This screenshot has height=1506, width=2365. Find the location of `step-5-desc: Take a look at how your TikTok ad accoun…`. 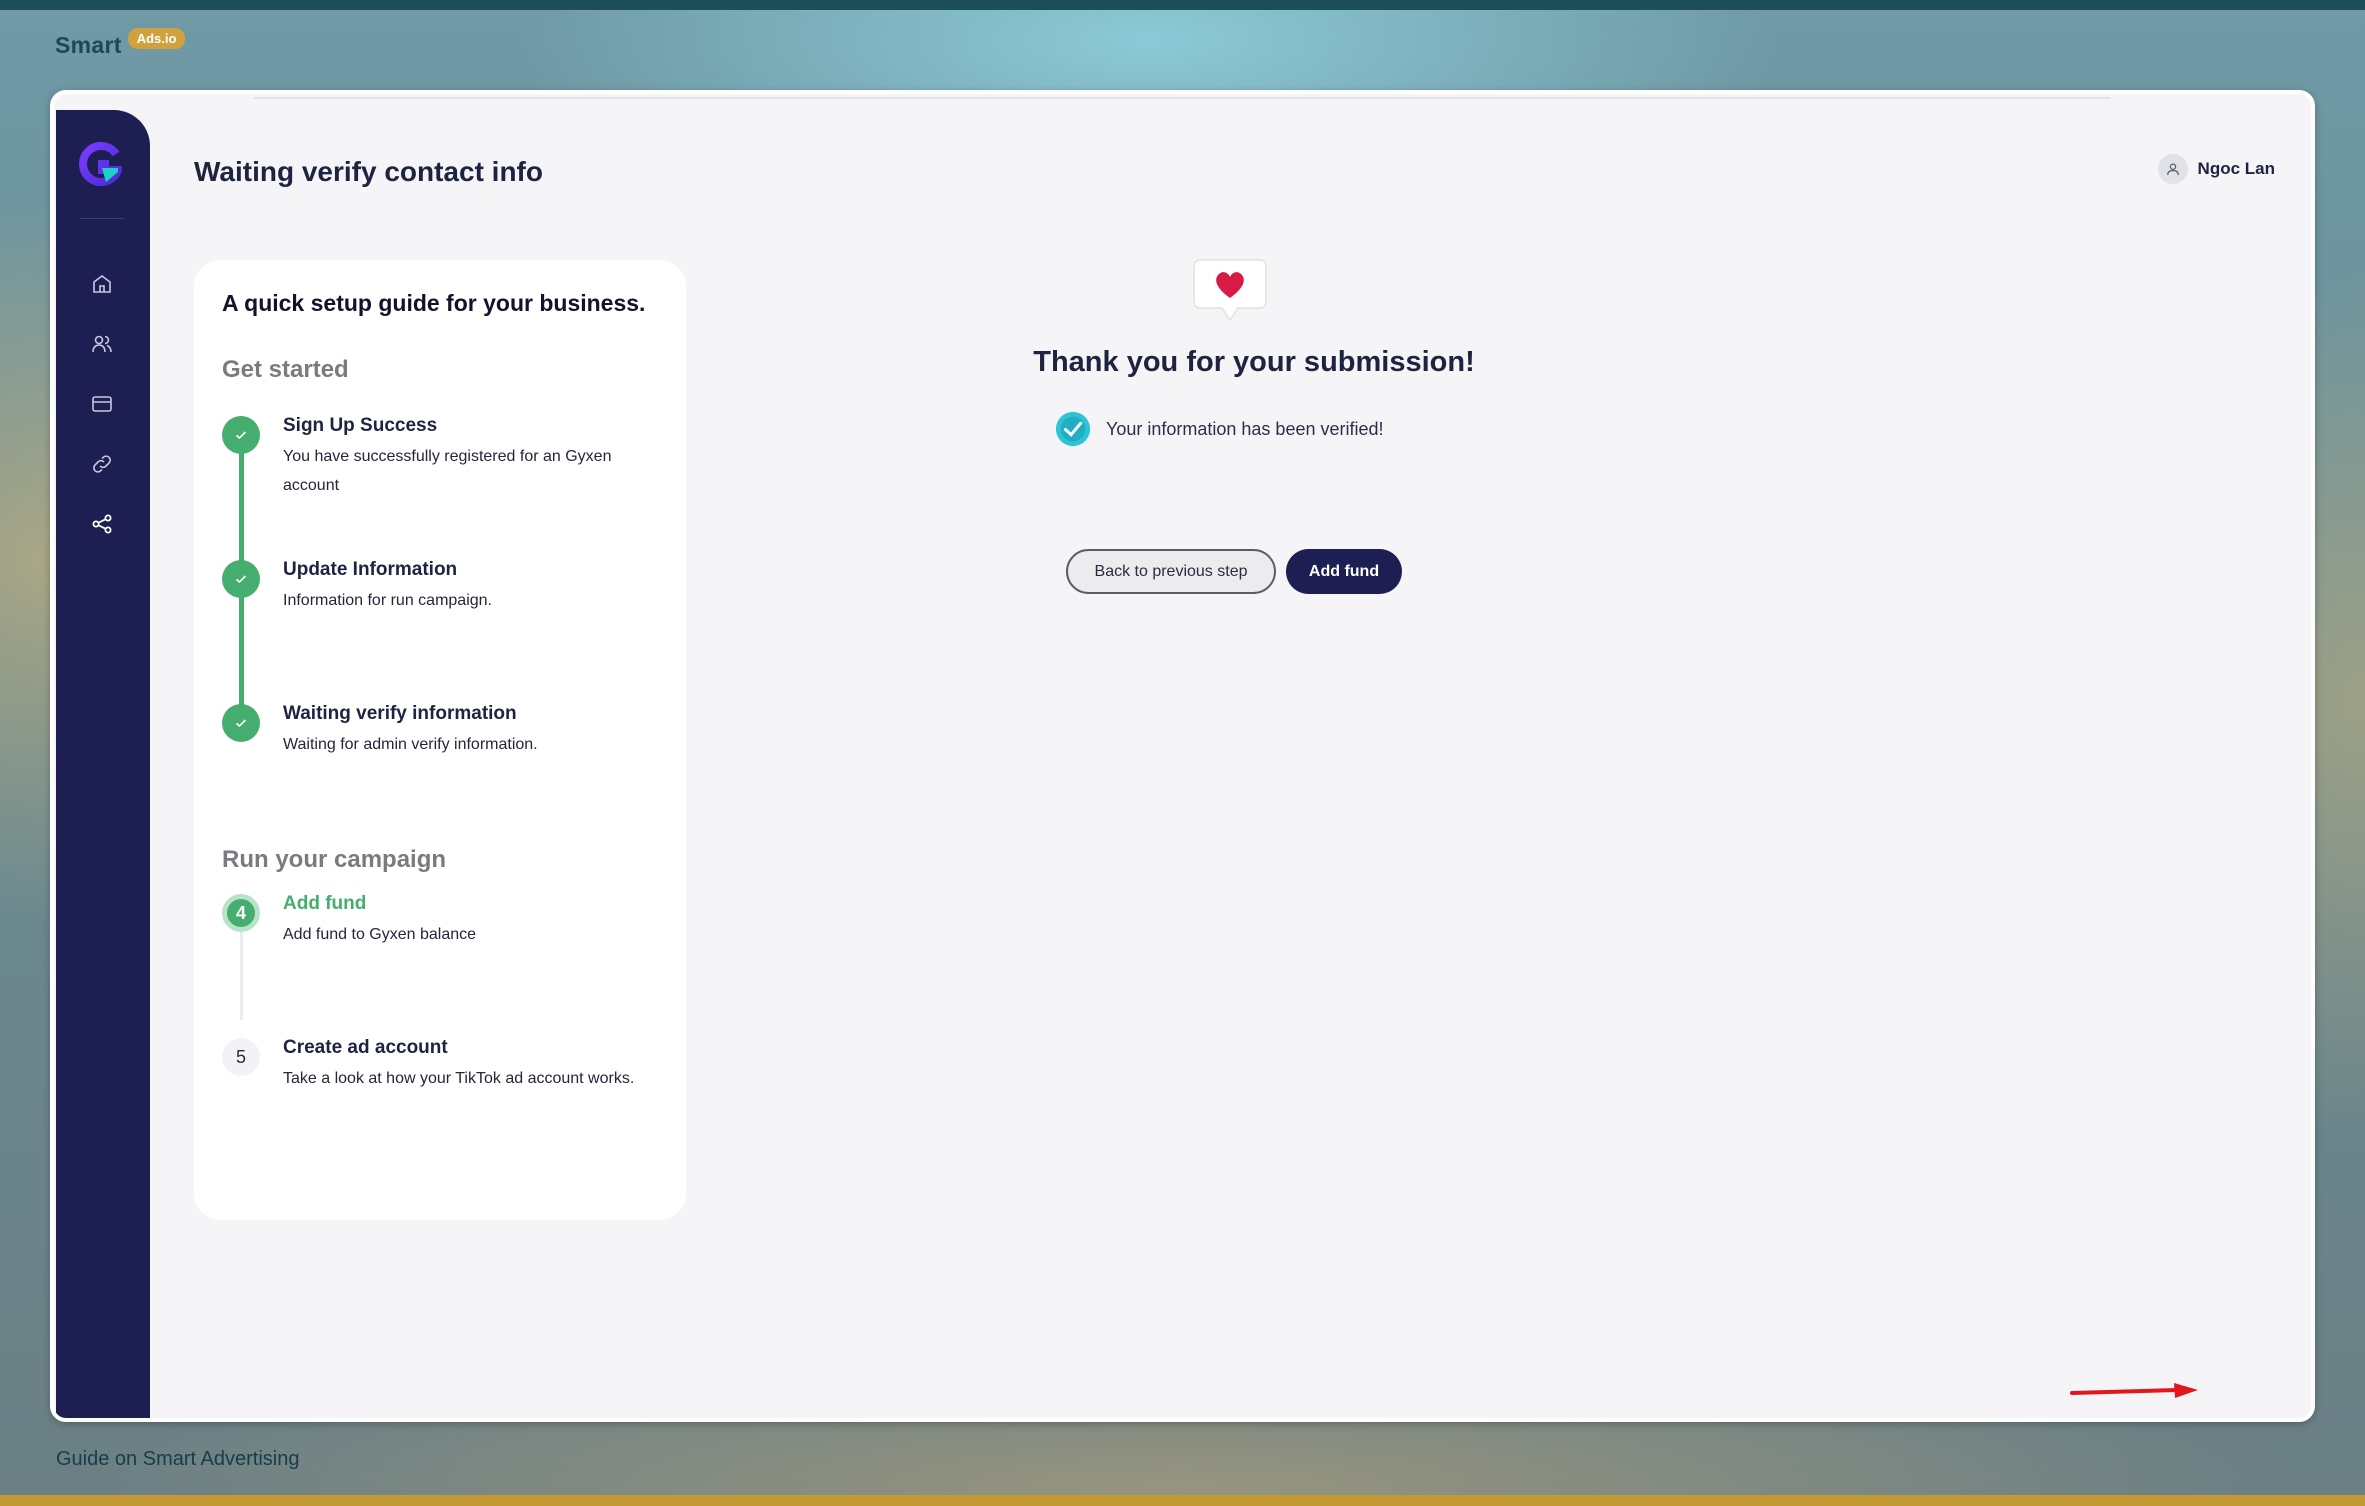

step-5-desc: Take a look at how your TikTok ad accoun… is located at coordinates (459, 1078).